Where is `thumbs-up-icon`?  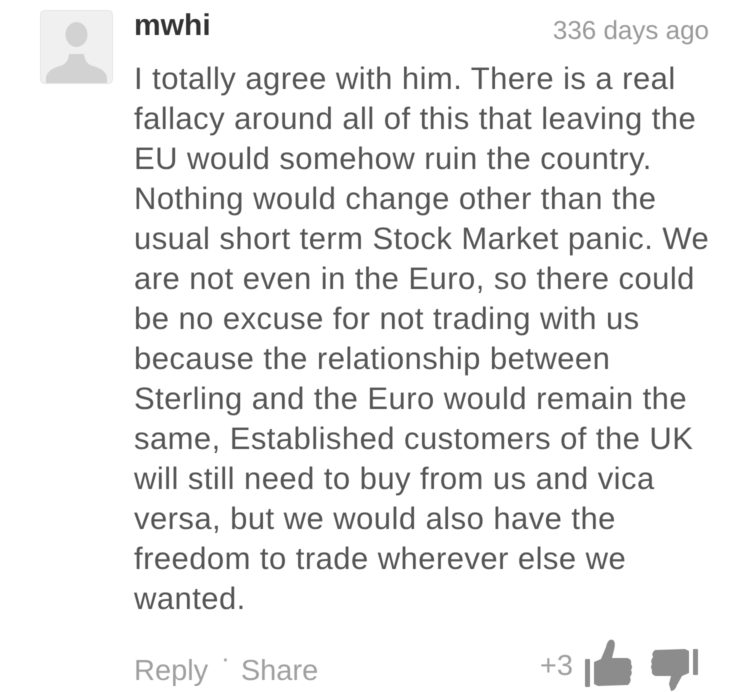
thumbs-up-icon is located at coordinates (609, 663).